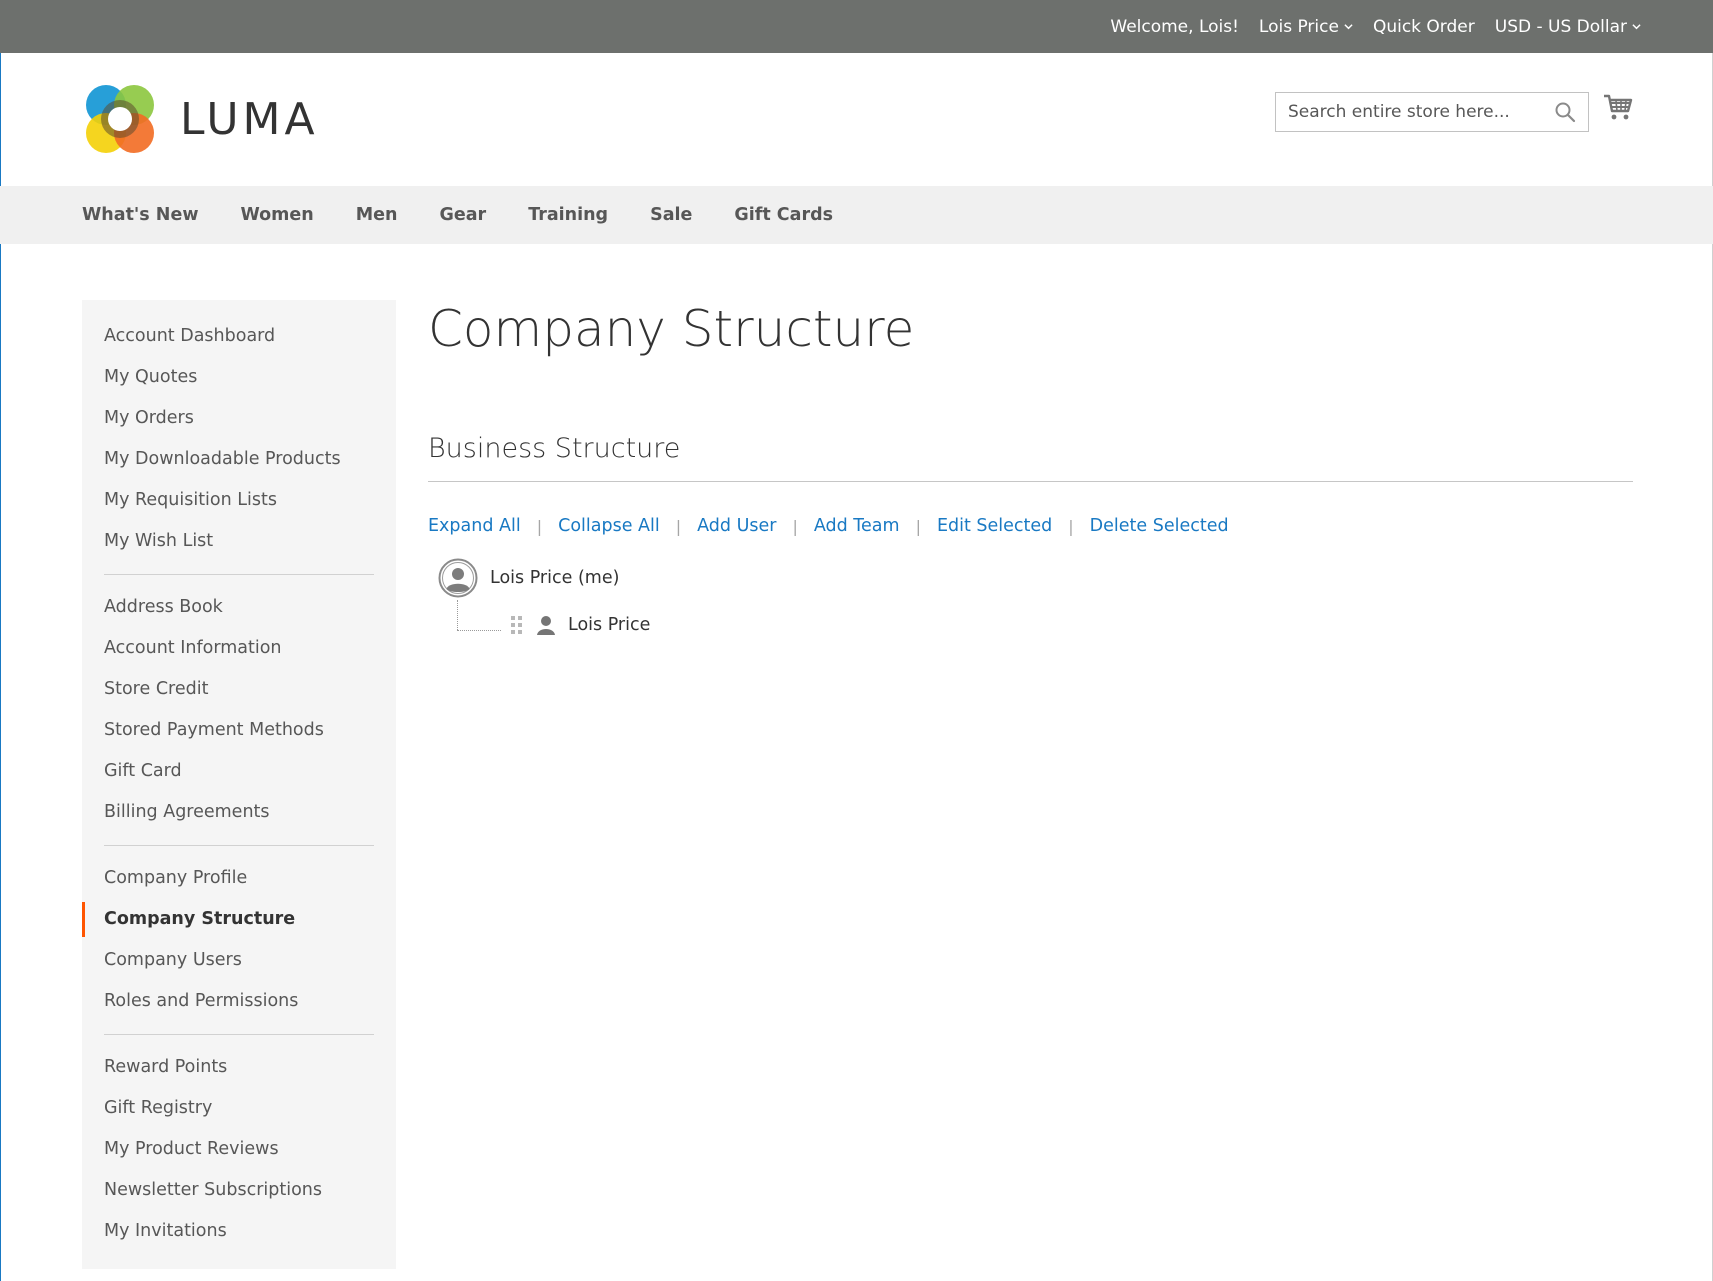 The image size is (1713, 1281). What do you see at coordinates (517, 625) in the screenshot?
I see `drag-handle-icon` at bounding box center [517, 625].